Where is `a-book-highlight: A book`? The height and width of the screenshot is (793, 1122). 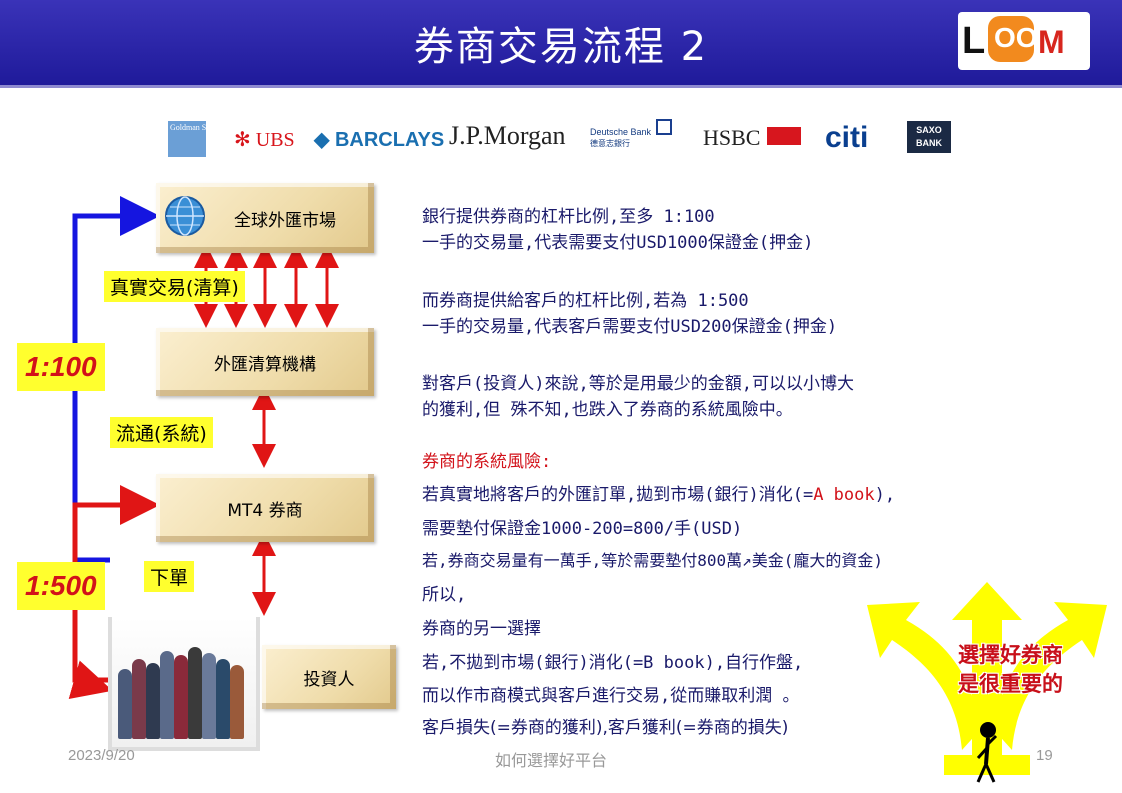 a-book-highlight: A book is located at coordinates (844, 495).